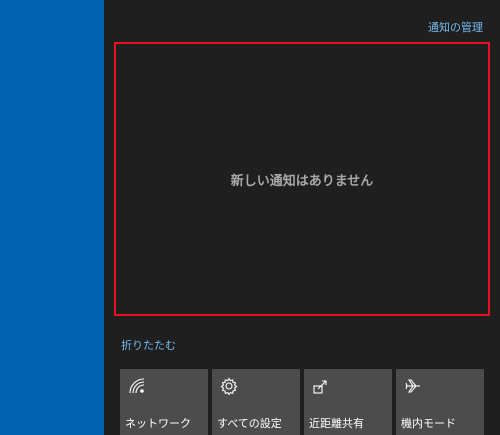  Describe the element at coordinates (336, 423) in the screenshot. I see `quick-action-label: 近距離共有` at that location.